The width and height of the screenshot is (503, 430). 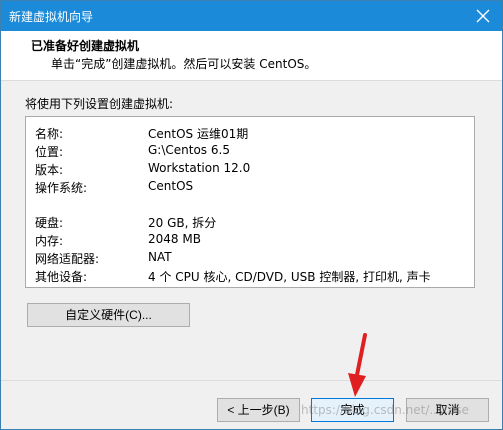 I want to click on summary-row-network: 网络适配器: NAT, so click(x=250, y=259).